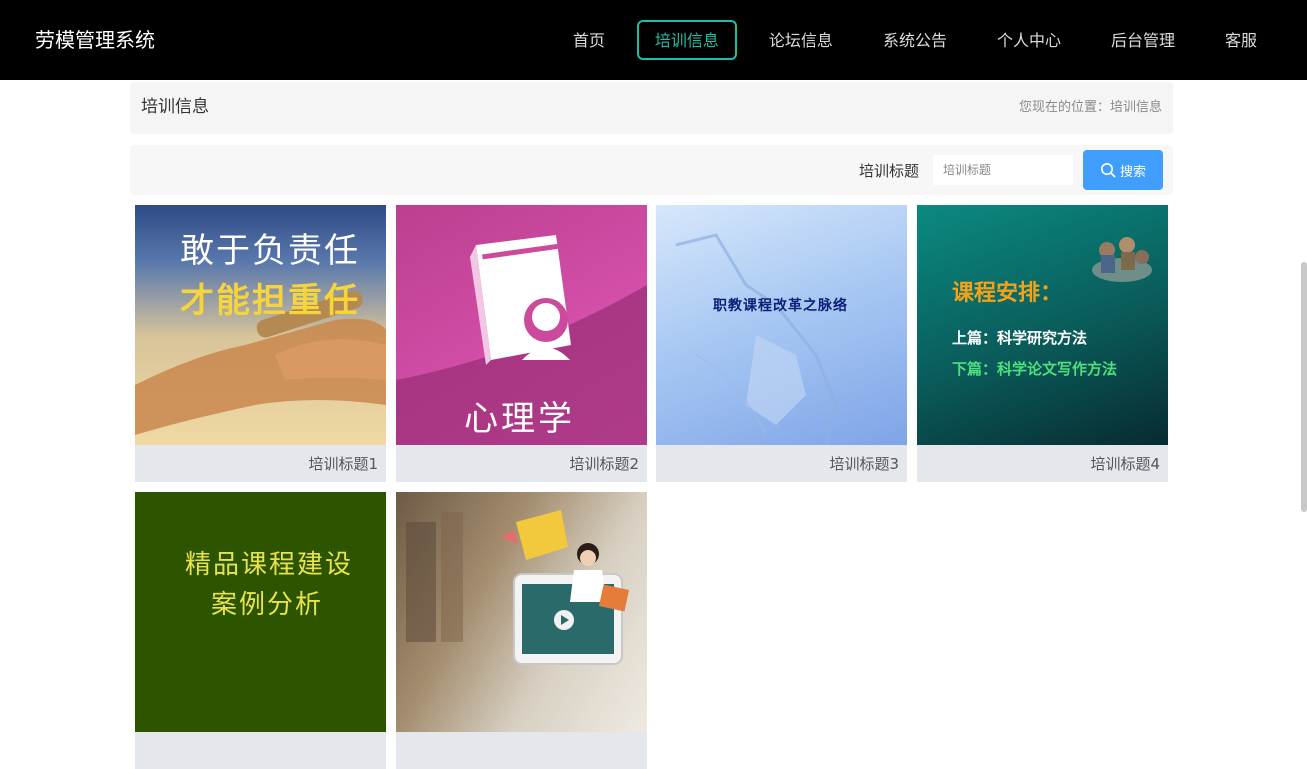 This screenshot has height=769, width=1307. I want to click on training-card-image: 精品课程建设 案例分析, so click(260, 612).